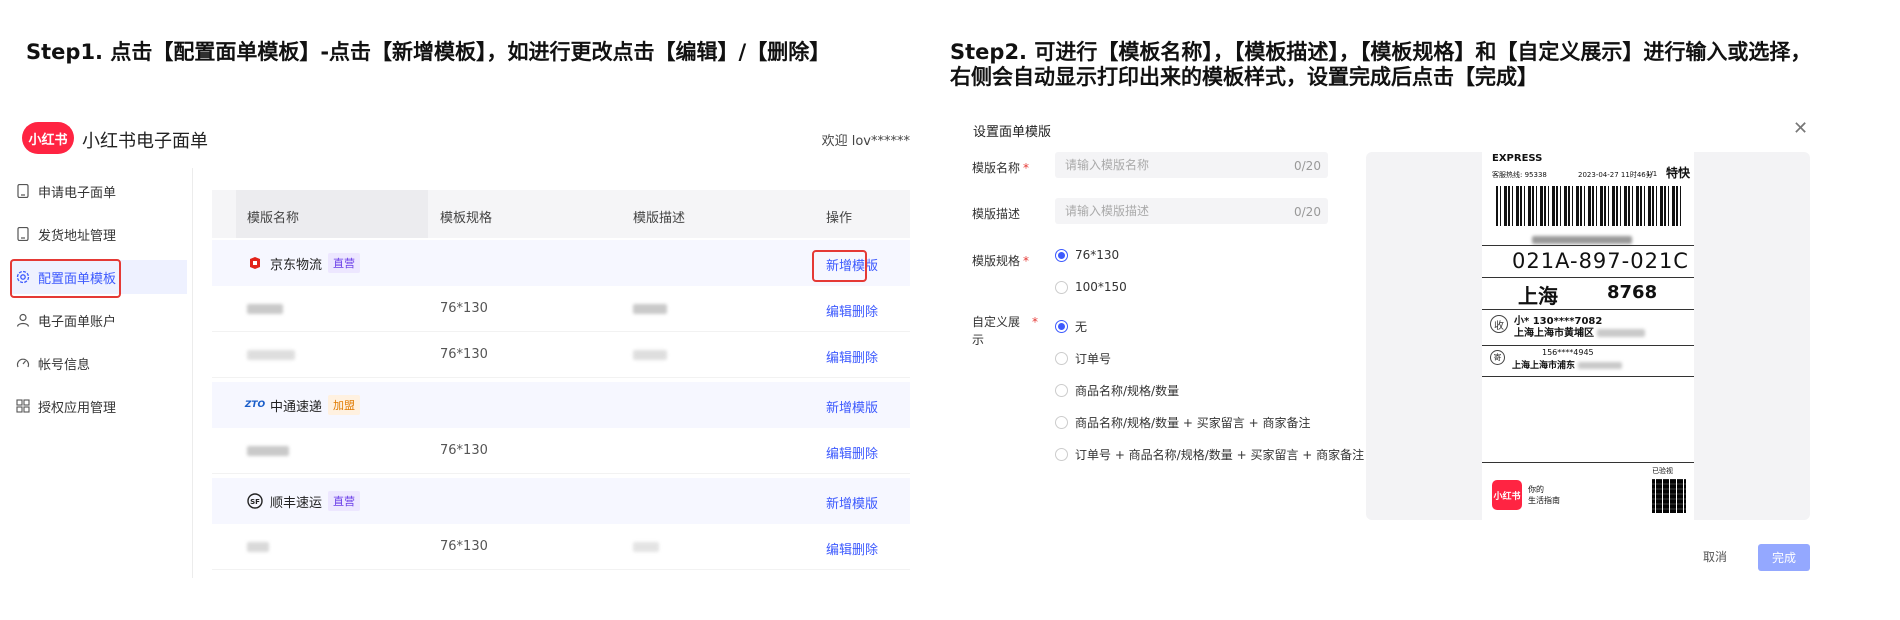  What do you see at coordinates (866, 139) in the screenshot?
I see `welcome-text: 欢迎 lov******` at bounding box center [866, 139].